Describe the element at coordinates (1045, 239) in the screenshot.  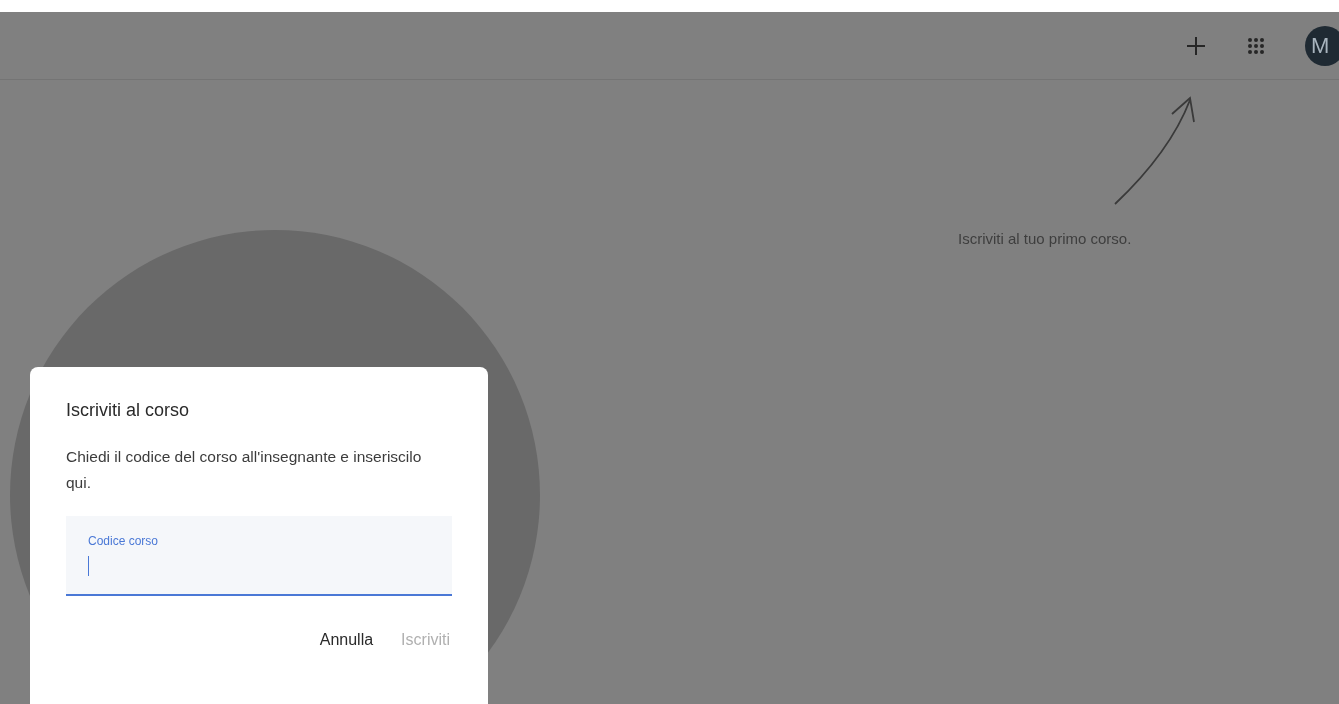
I see `hint-text: Iscriviti al tuo primo corso.` at that location.